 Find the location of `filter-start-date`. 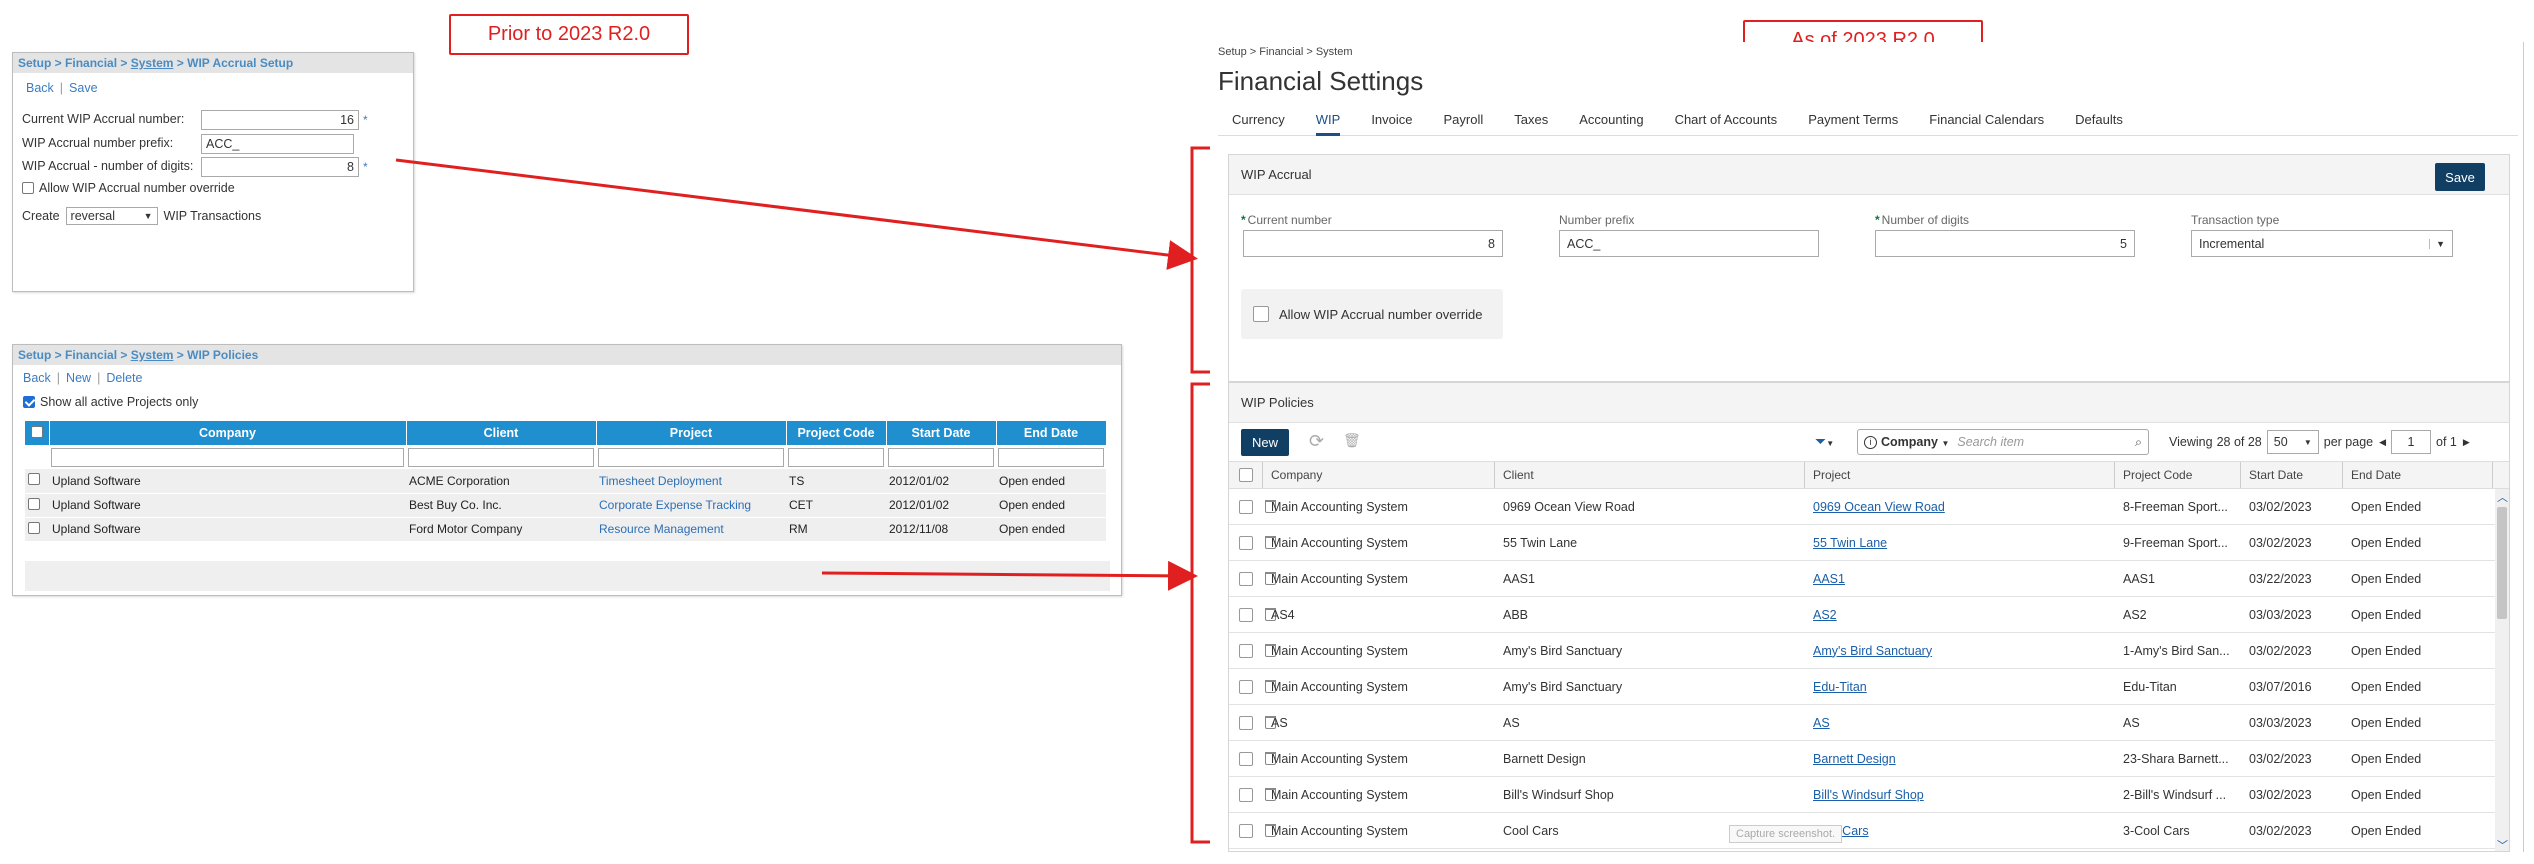

filter-start-date is located at coordinates (941, 457).